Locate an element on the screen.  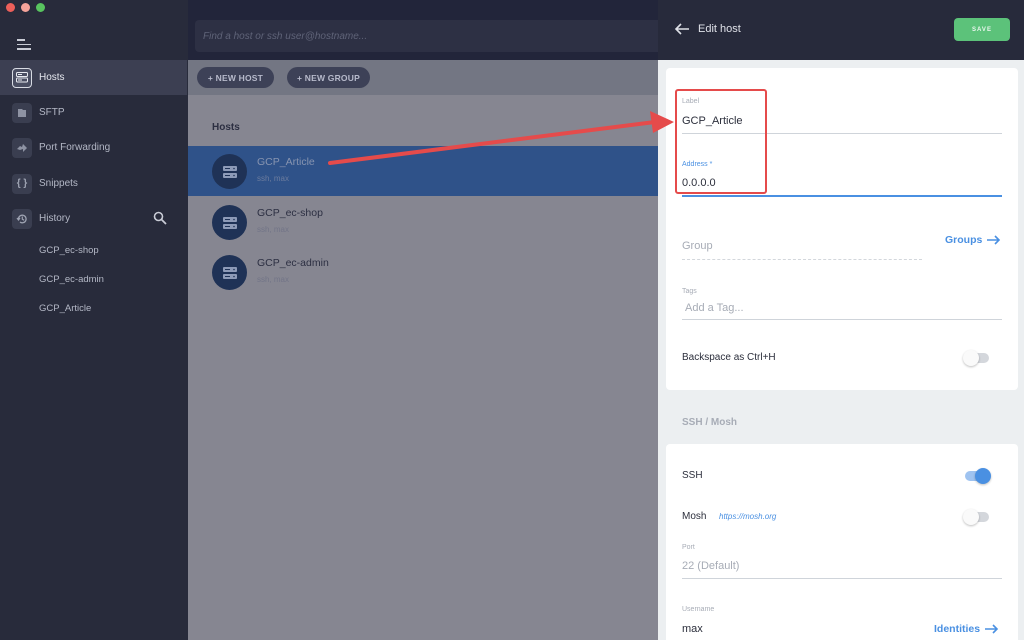
group-input is located at coordinates (797, 246).